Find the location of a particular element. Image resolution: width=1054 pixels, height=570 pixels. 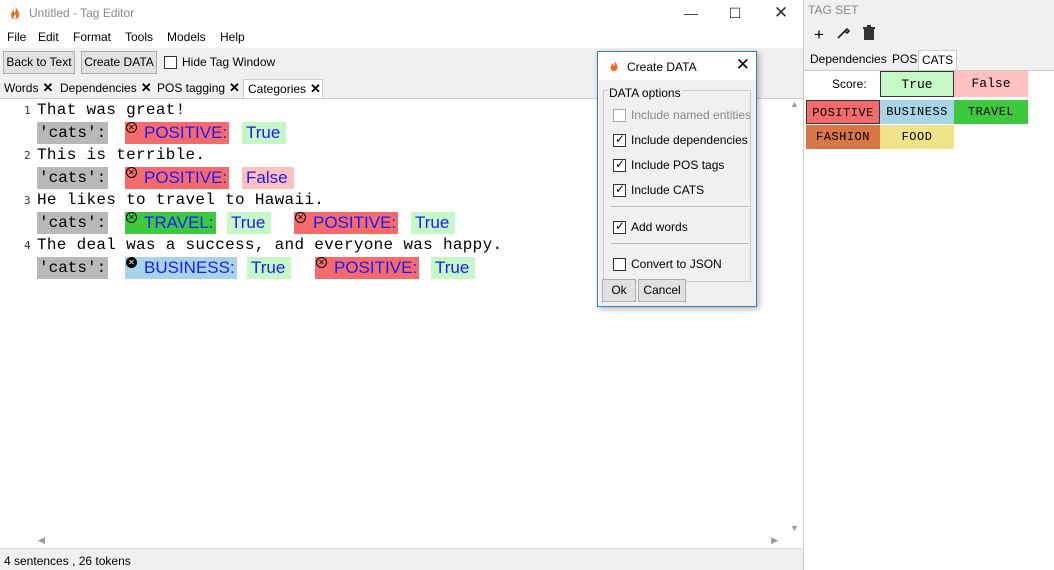

tab-words: Words ✕ is located at coordinates (28, 88).